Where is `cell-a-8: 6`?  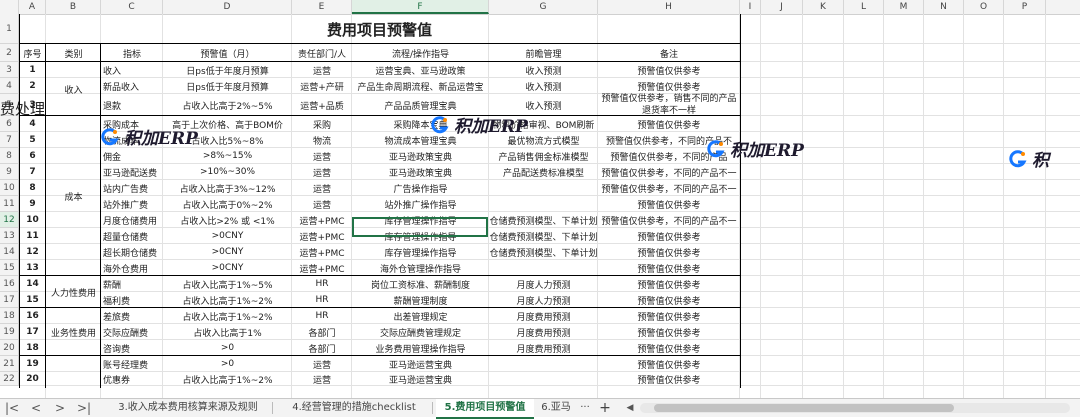 cell-a-8: 6 is located at coordinates (32, 156).